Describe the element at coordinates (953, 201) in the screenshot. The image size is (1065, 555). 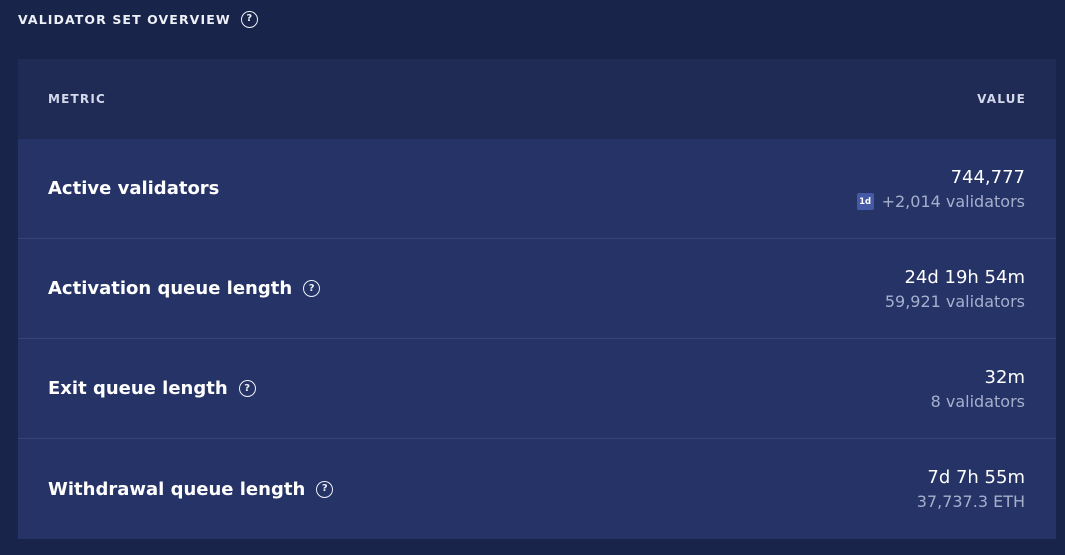
I see `metric-change: +2,014 validators` at that location.